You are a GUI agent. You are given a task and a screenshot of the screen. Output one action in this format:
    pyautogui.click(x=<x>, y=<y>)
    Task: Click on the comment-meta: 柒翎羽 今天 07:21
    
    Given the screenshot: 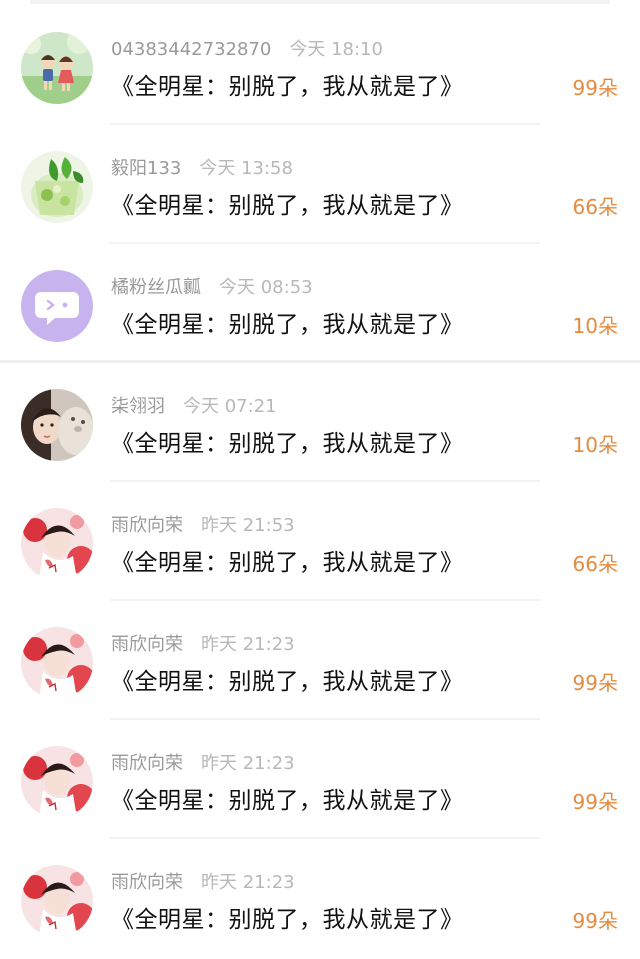 What is the action you would take?
    pyautogui.click(x=194, y=407)
    